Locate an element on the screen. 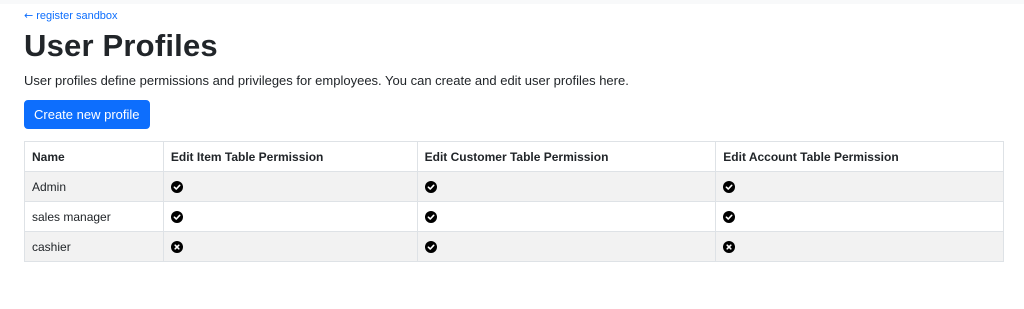 This screenshot has width=1024, height=309. table-row: Admin is located at coordinates (514, 186).